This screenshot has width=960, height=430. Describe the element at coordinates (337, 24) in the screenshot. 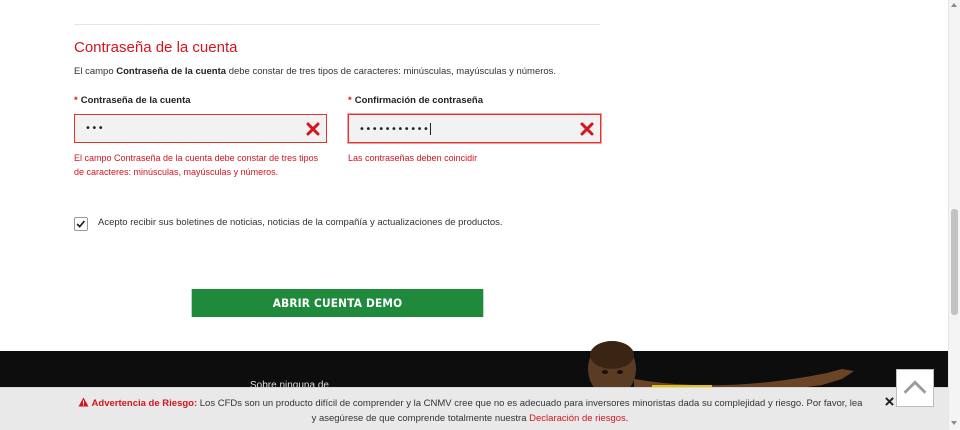

I see `divider` at that location.